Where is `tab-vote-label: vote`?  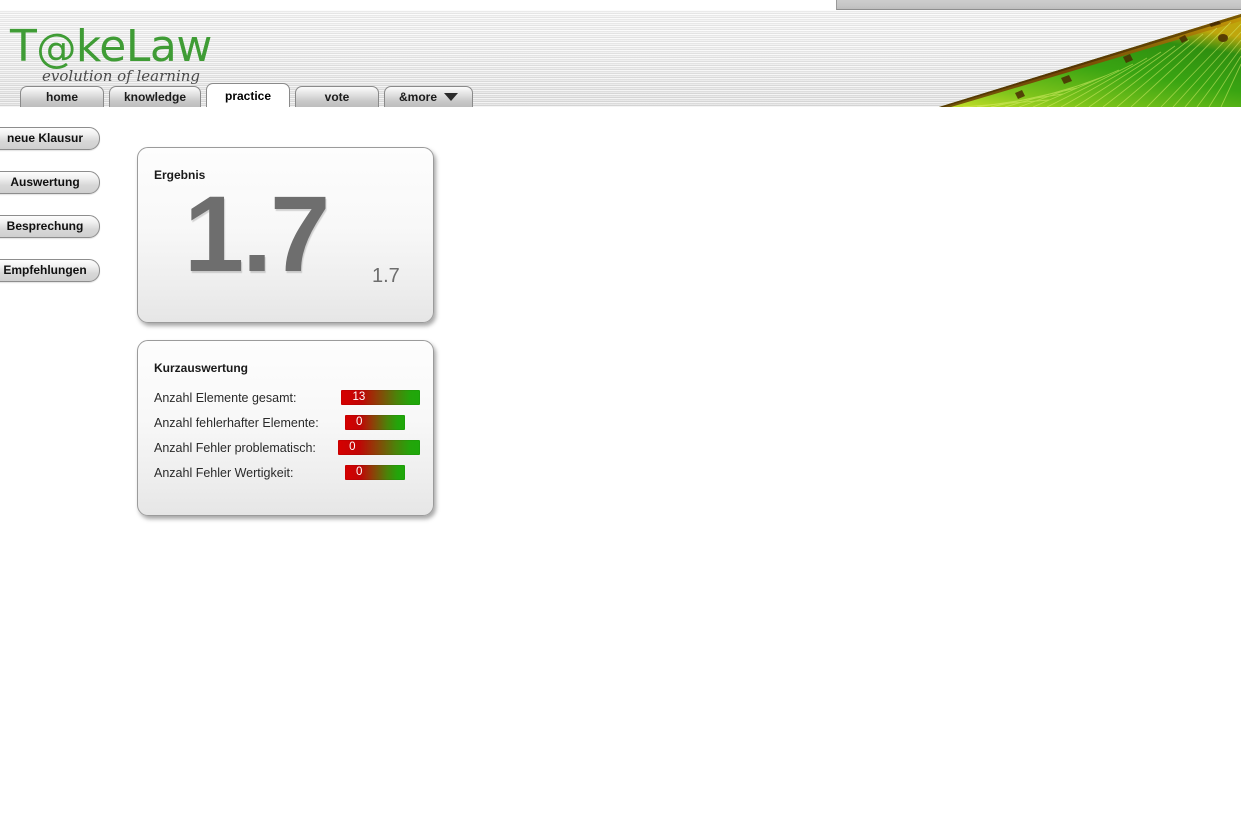
tab-vote-label: vote is located at coordinates (337, 97).